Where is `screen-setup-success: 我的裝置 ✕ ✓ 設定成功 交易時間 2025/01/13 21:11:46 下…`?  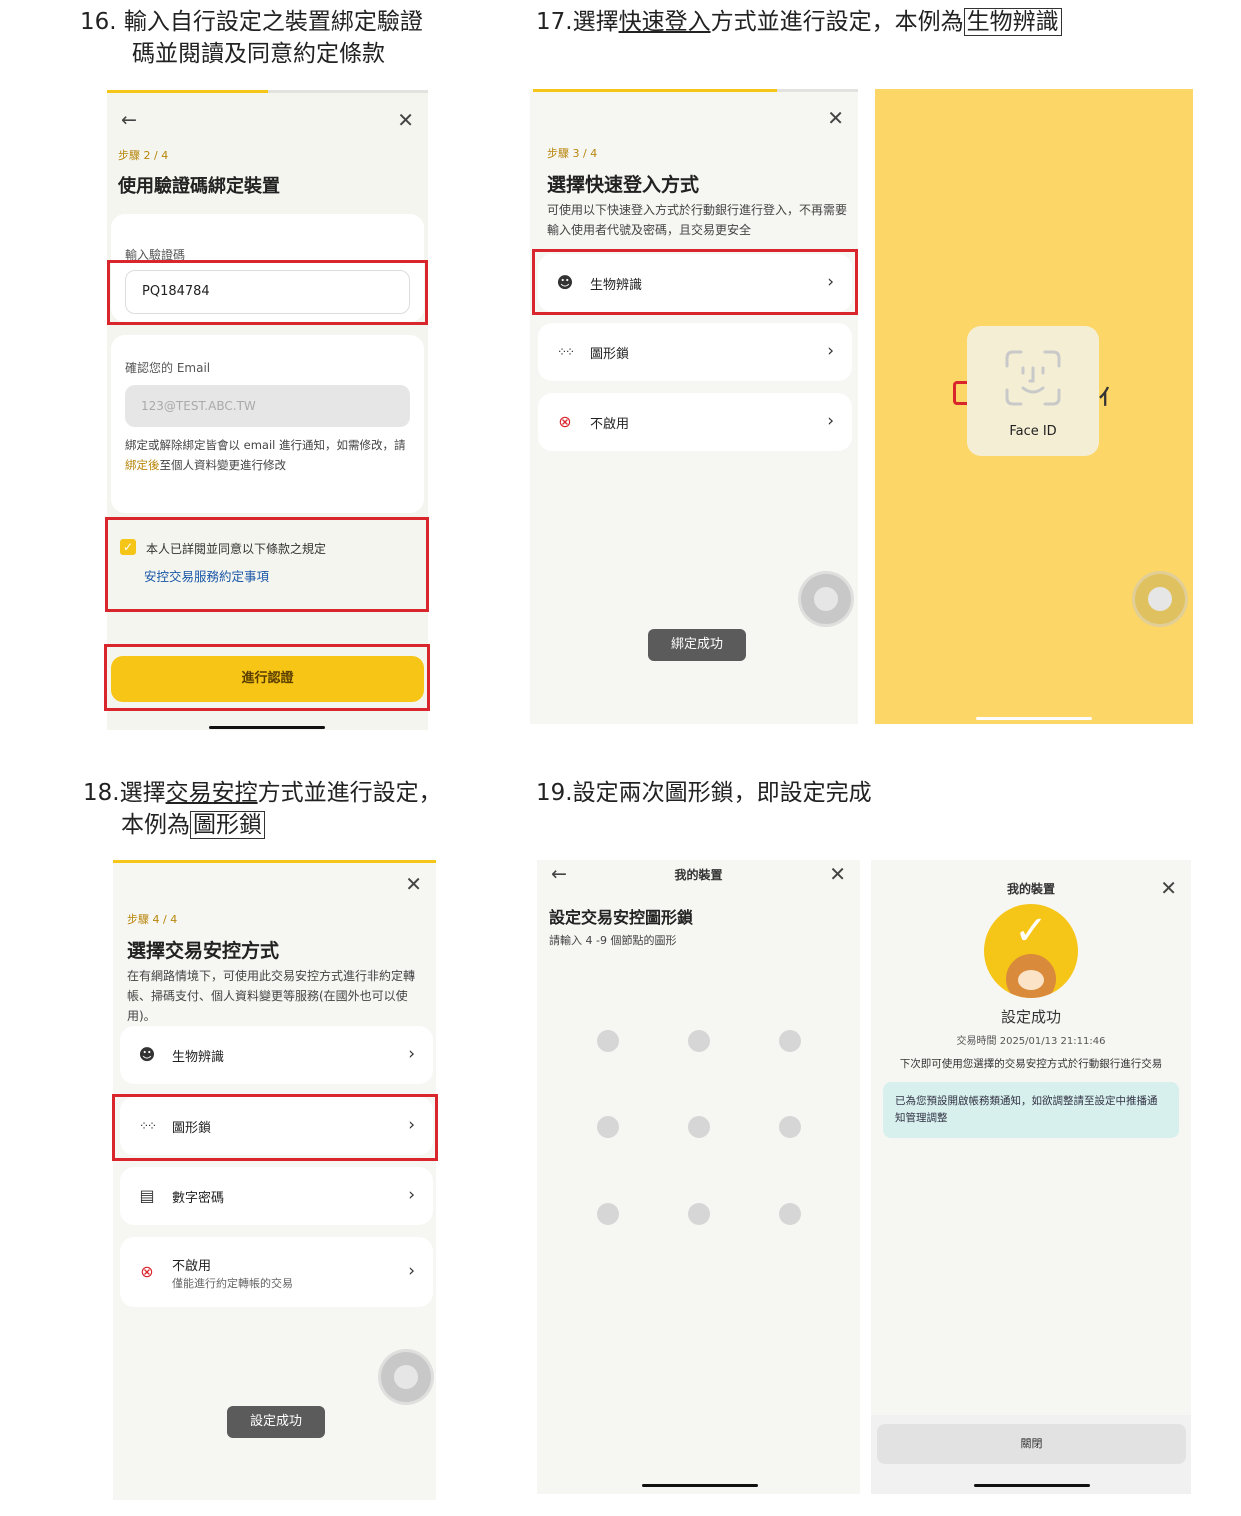 screen-setup-success: 我的裝置 ✕ ✓ 設定成功 交易時間 2025/01/13 21:11:46 下… is located at coordinates (1031, 1177).